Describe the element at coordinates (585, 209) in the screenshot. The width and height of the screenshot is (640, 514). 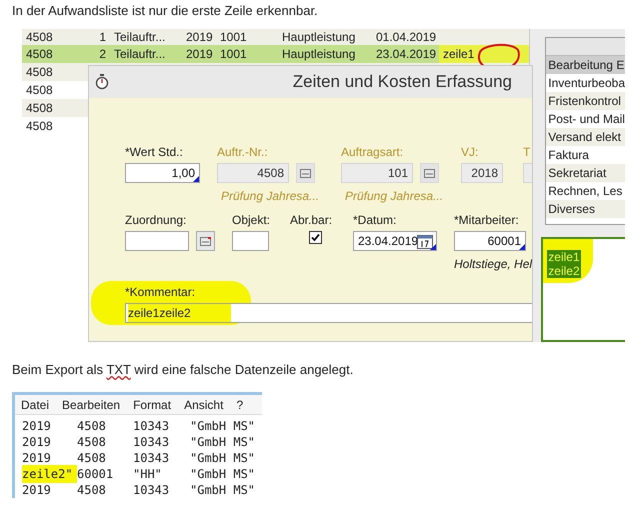
I see `category-item: Diverses` at that location.